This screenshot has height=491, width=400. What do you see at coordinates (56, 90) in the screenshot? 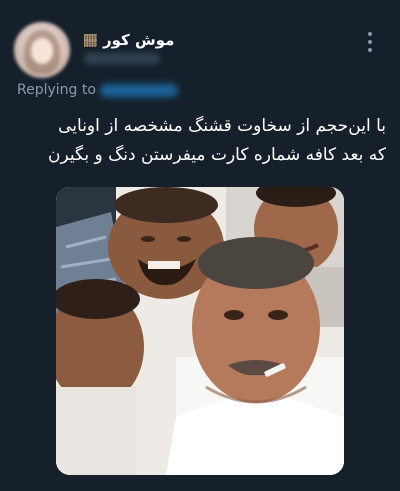
I see `replying-to-label: Replying to` at bounding box center [56, 90].